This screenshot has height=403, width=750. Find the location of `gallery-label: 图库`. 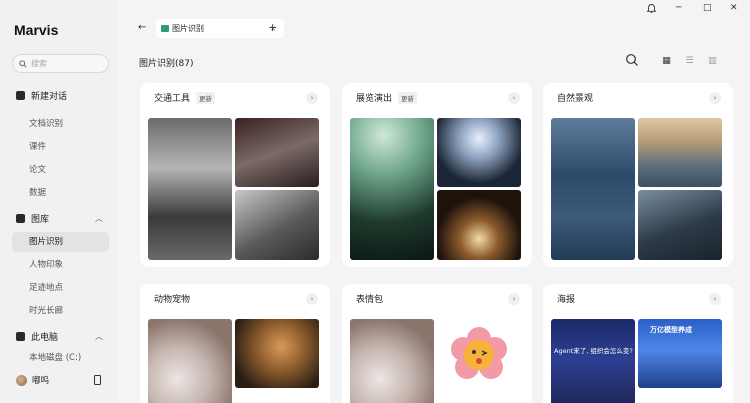

gallery-label: 图库 is located at coordinates (40, 219).